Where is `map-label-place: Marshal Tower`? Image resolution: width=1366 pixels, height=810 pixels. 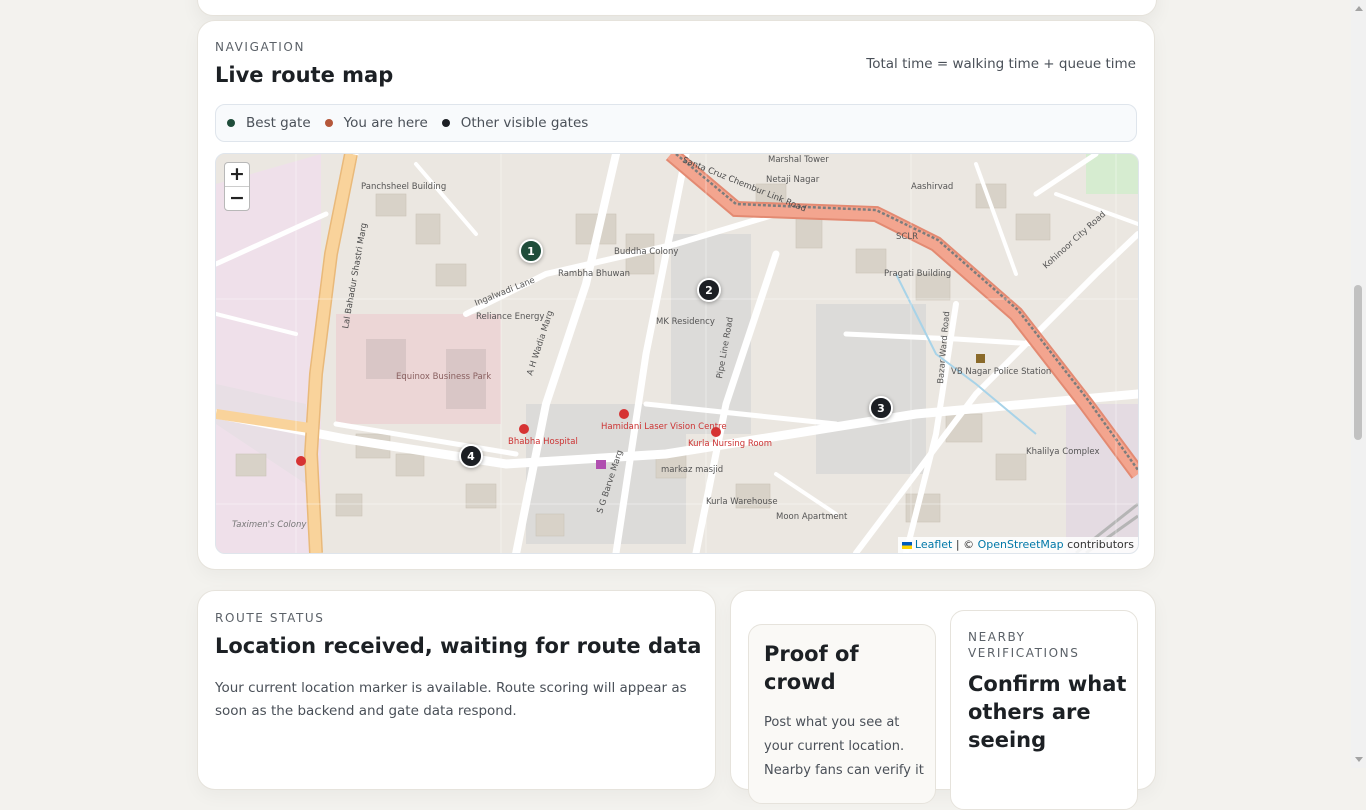
map-label-place: Marshal Tower is located at coordinates (798, 160).